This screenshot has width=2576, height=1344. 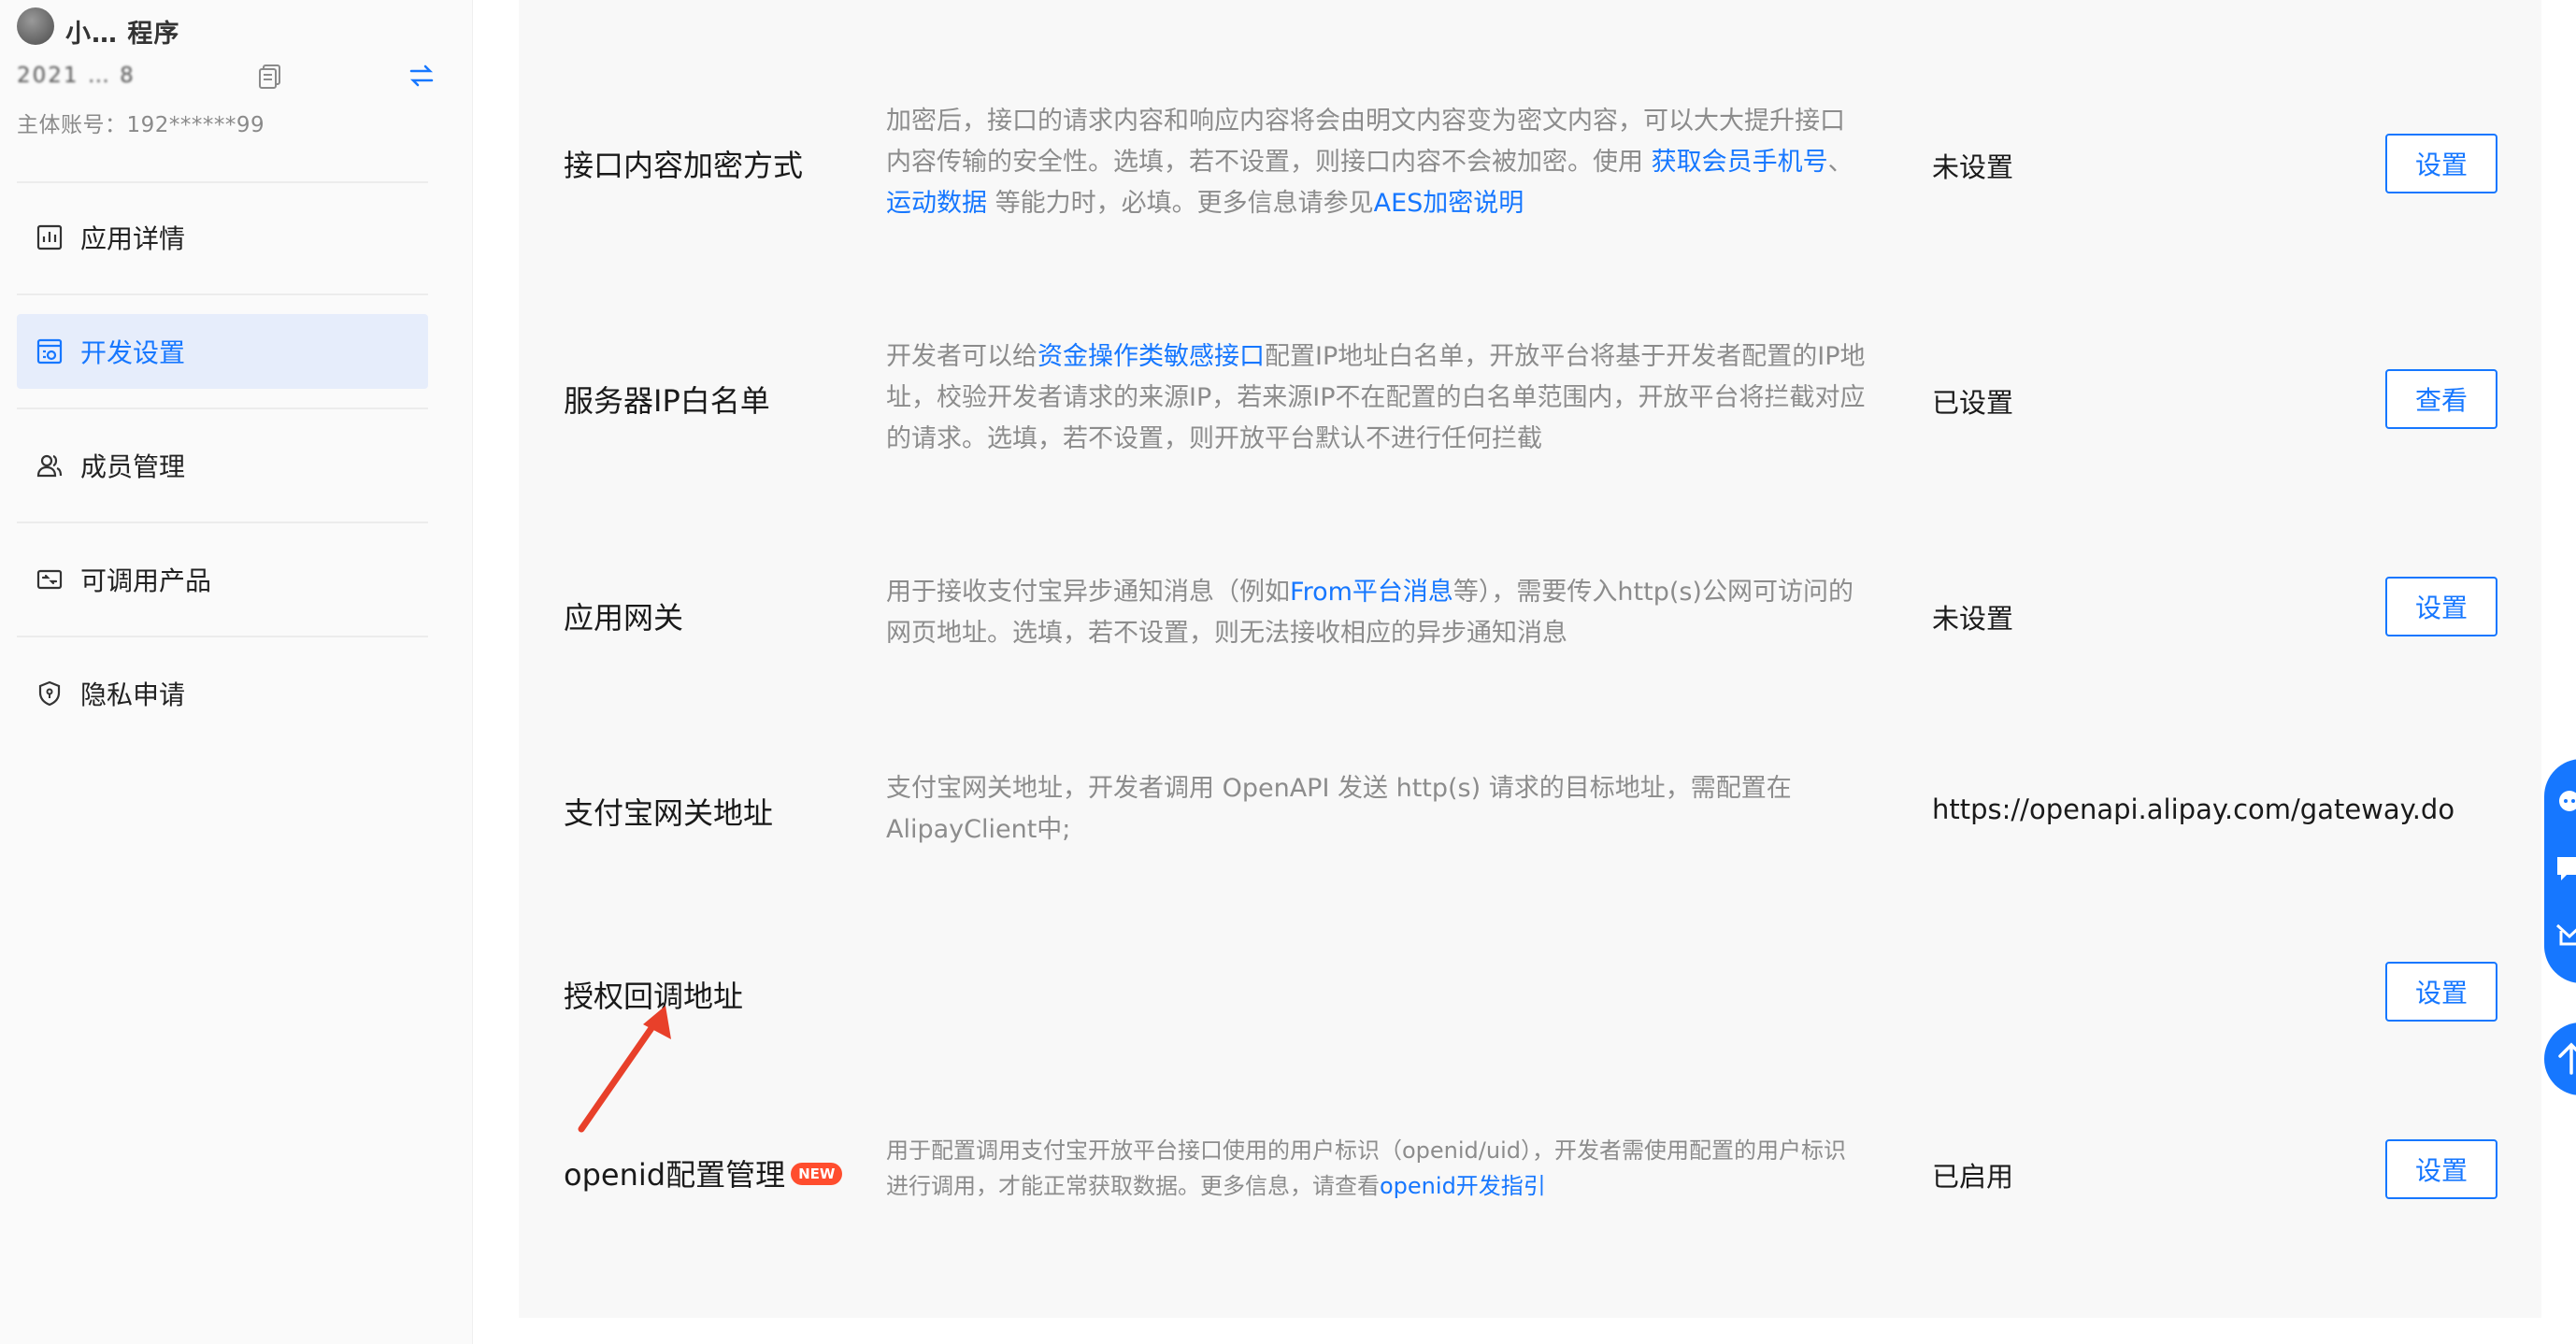 I want to click on switch-icon, so click(x=422, y=76).